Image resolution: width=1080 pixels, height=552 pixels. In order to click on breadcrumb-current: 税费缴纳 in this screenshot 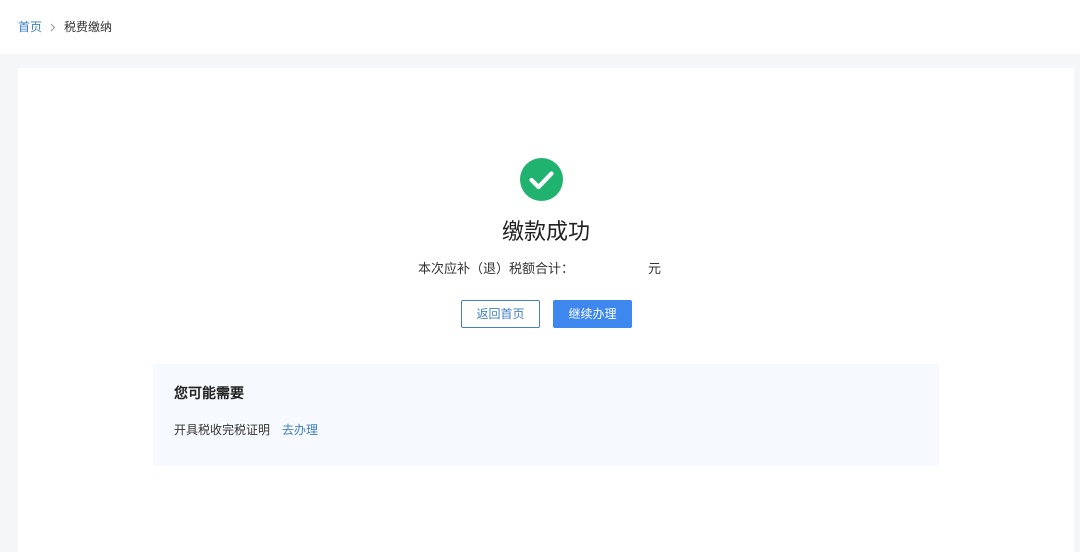, I will do `click(88, 27)`.